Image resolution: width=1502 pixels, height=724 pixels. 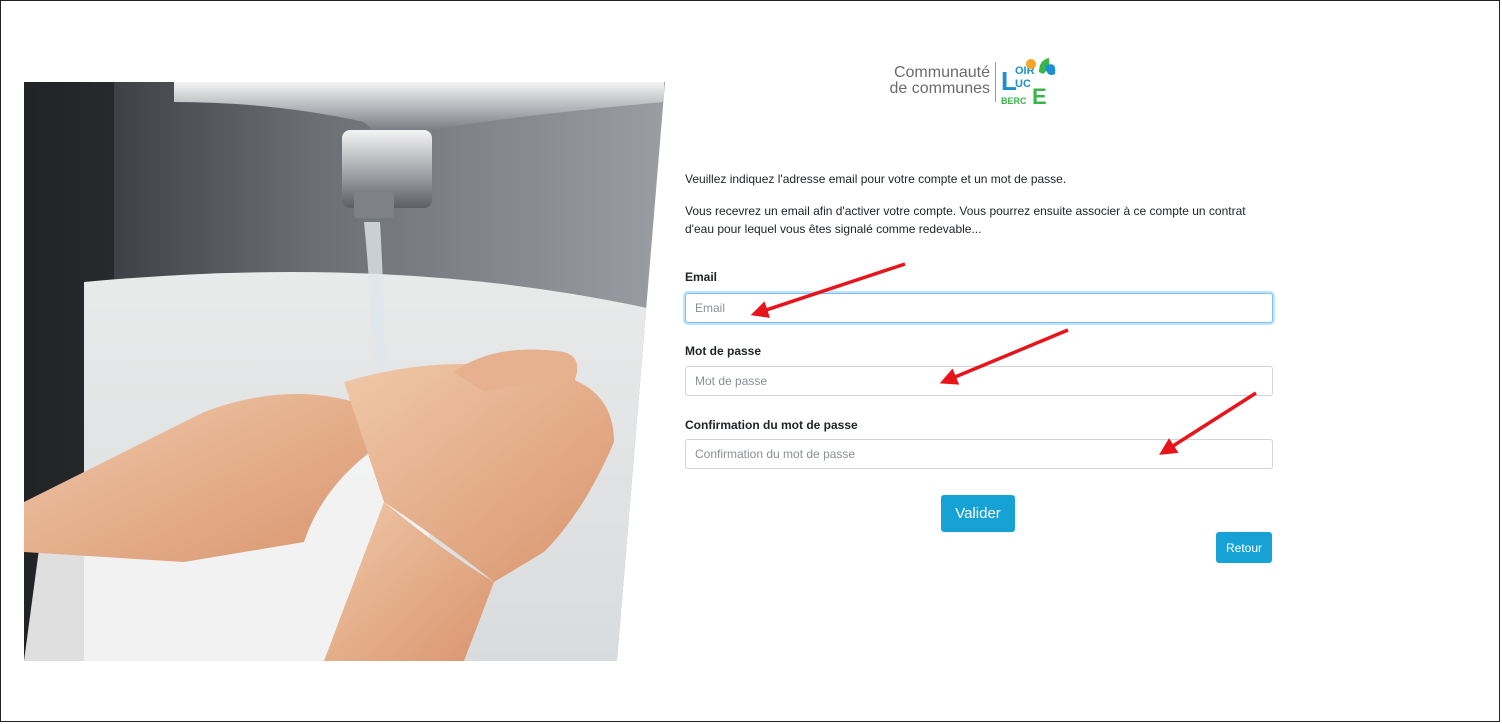 I want to click on logo-text: Communauté de communes, so click(x=940, y=81).